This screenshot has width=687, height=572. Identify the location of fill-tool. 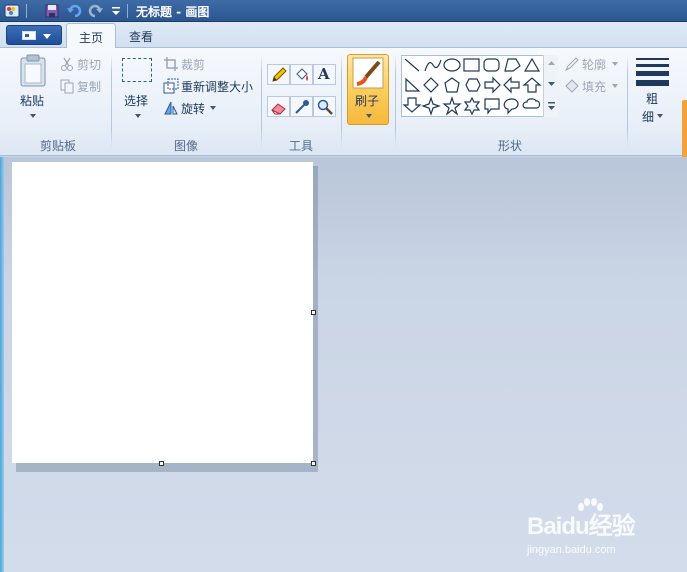
(301, 74).